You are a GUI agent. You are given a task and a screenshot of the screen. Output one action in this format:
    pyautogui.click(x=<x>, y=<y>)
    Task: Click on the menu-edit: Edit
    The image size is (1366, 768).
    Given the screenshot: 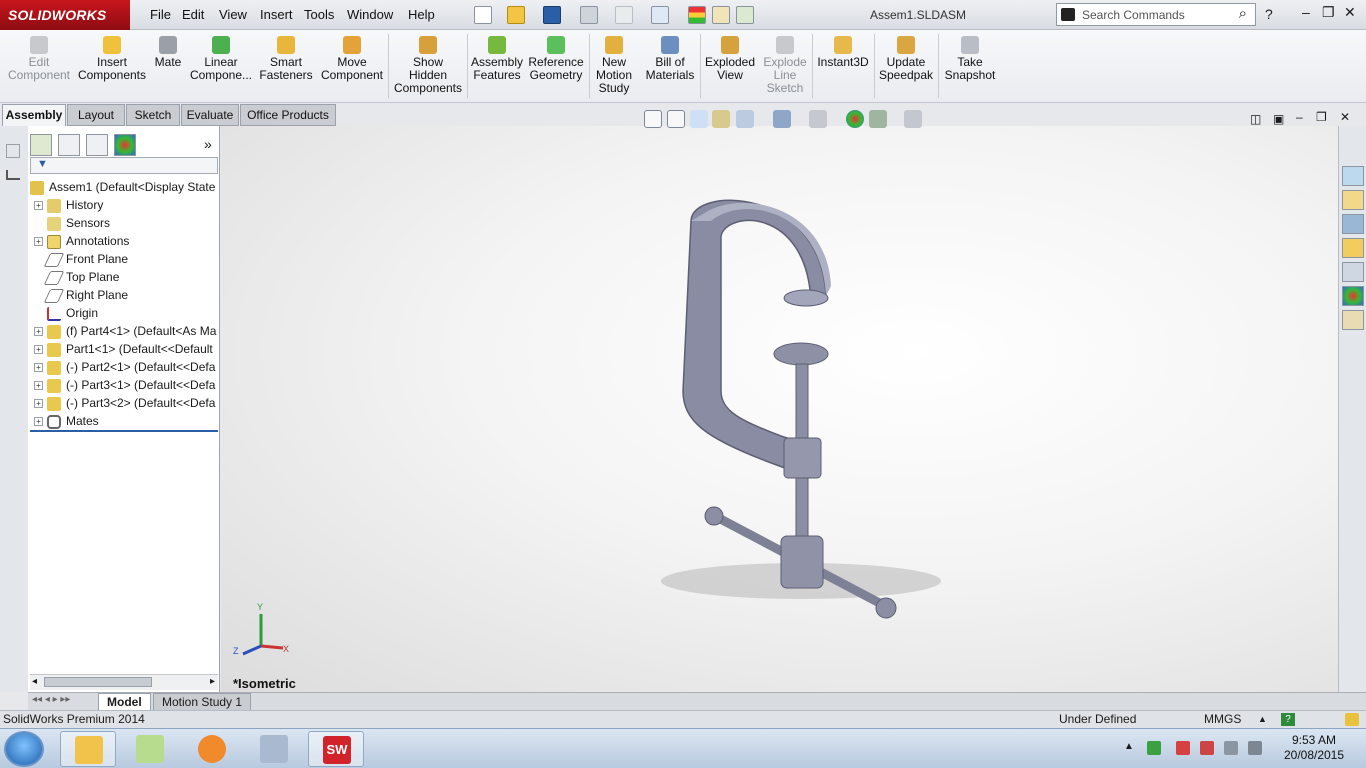 What is the action you would take?
    pyautogui.click(x=193, y=14)
    